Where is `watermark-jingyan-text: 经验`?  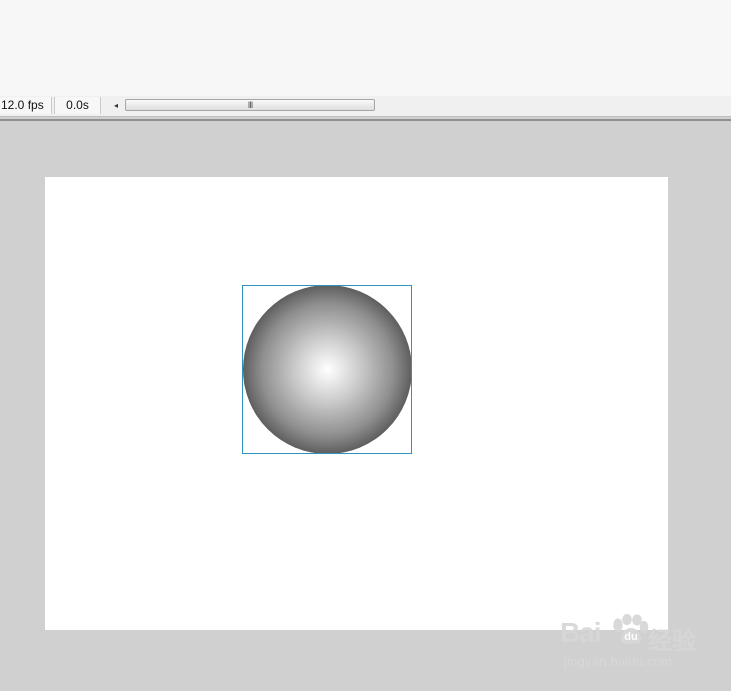
watermark-jingyan-text: 经验 is located at coordinates (672, 641).